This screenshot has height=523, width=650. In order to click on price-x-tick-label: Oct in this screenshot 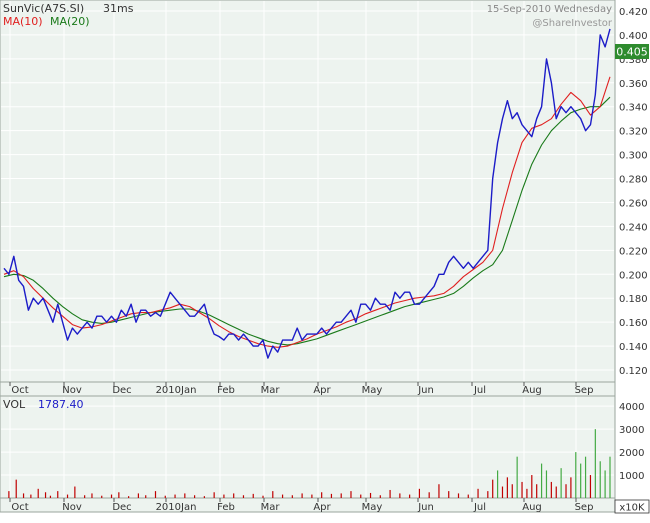, I will do `click(19, 390)`.